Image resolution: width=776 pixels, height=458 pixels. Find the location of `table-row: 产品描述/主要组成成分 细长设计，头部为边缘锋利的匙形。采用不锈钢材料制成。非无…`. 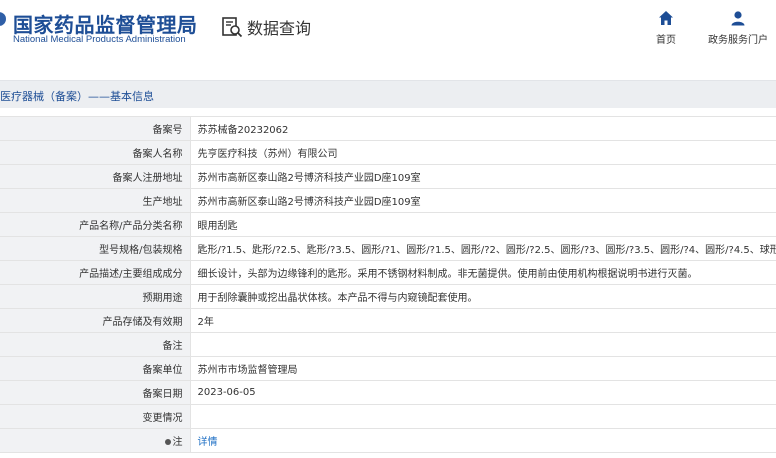

table-row: 产品描述/主要组成成分 细长设计，头部为边缘锋利的匙形。采用不锈钢材料制成。非无… is located at coordinates (388, 272).